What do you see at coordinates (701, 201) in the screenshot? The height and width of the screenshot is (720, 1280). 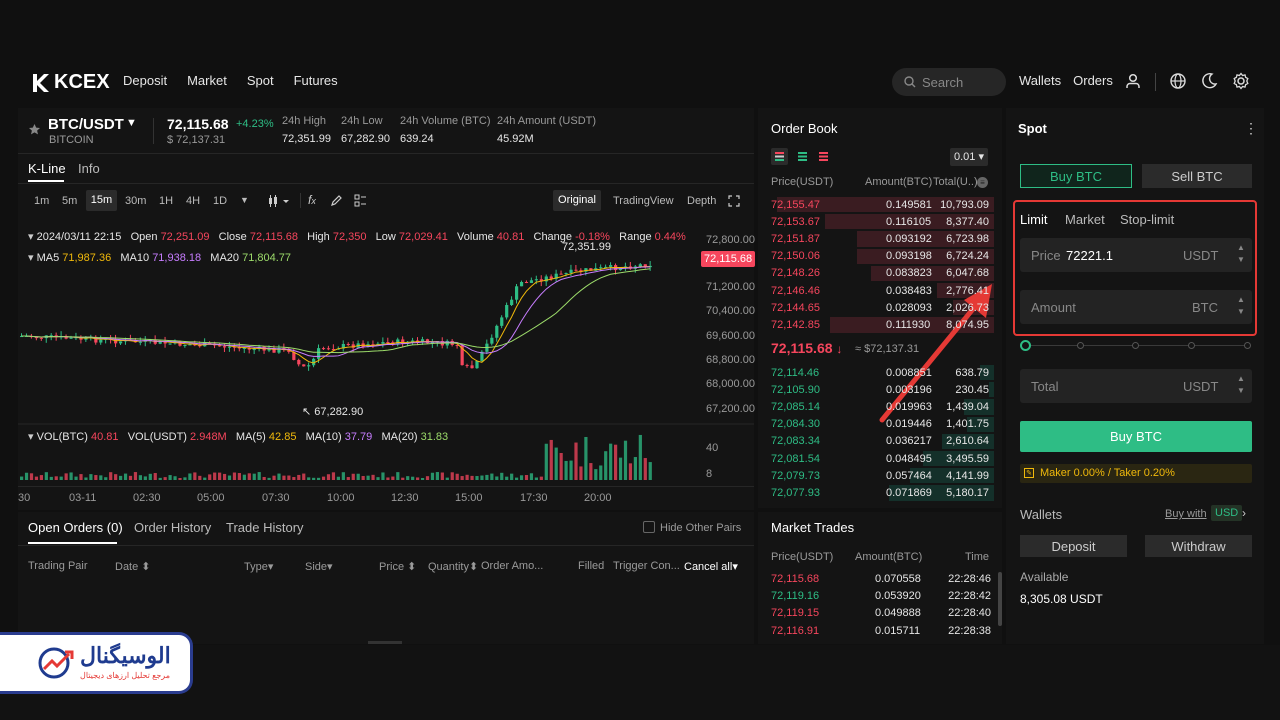 I see `view-depth: Depth` at bounding box center [701, 201].